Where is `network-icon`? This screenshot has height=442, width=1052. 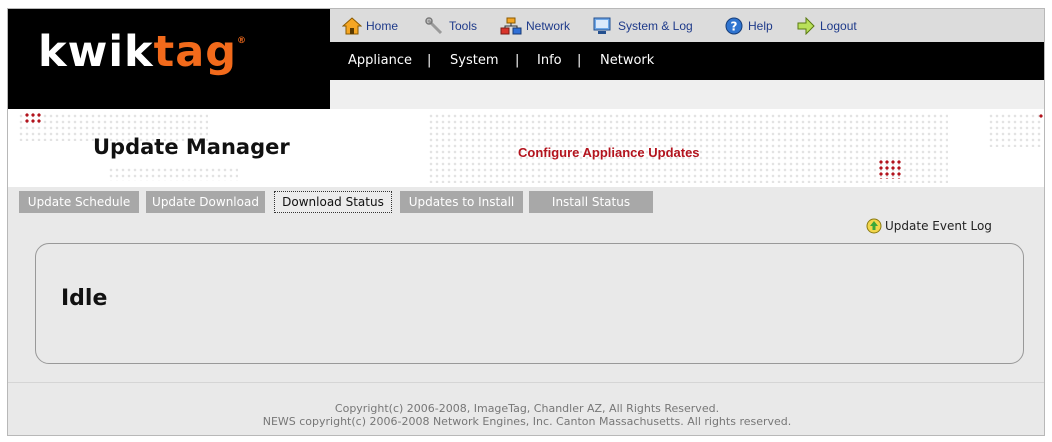 network-icon is located at coordinates (511, 26).